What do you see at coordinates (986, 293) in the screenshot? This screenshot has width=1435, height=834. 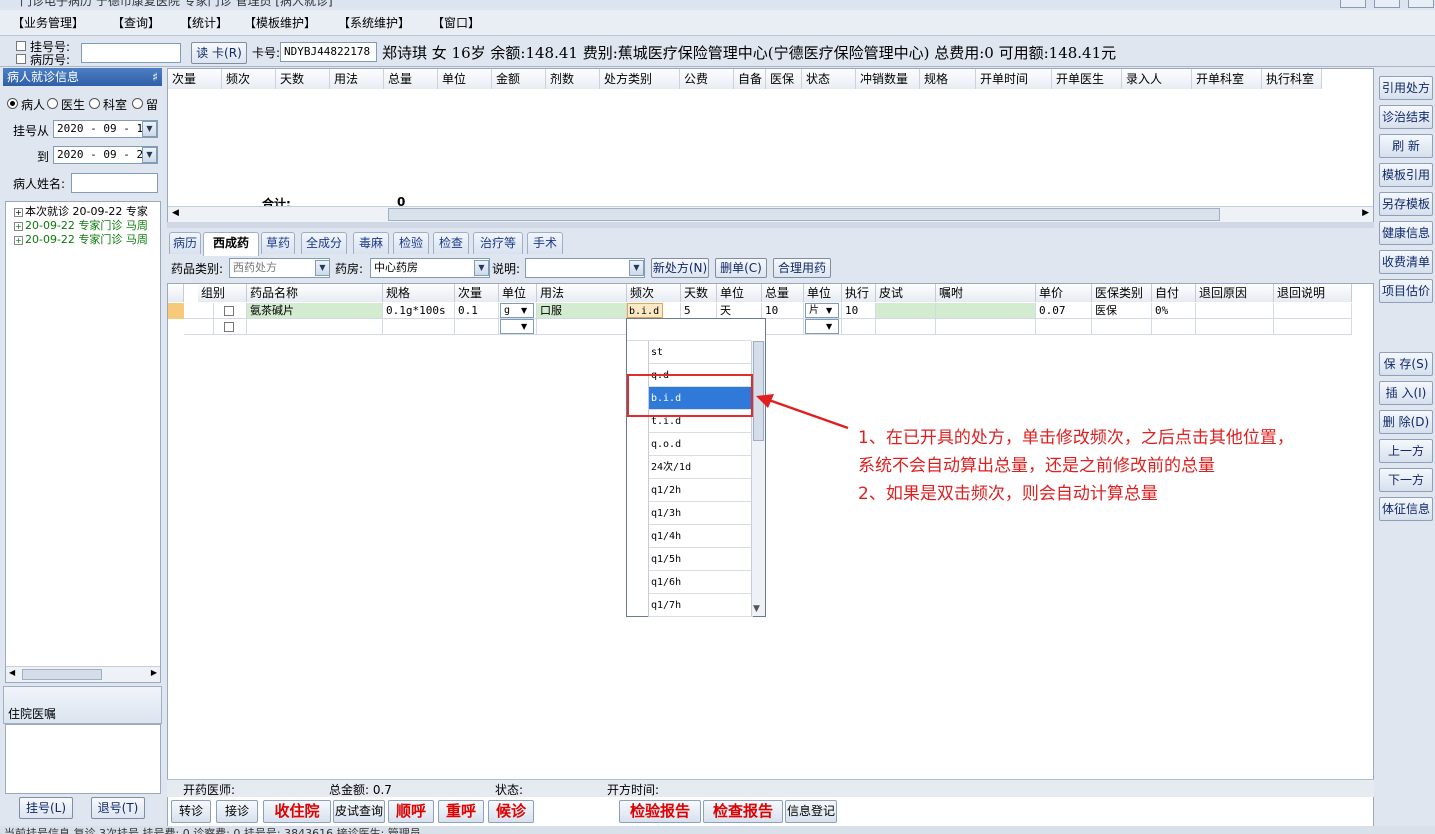 I see `rx-column-header: 嘱咐` at bounding box center [986, 293].